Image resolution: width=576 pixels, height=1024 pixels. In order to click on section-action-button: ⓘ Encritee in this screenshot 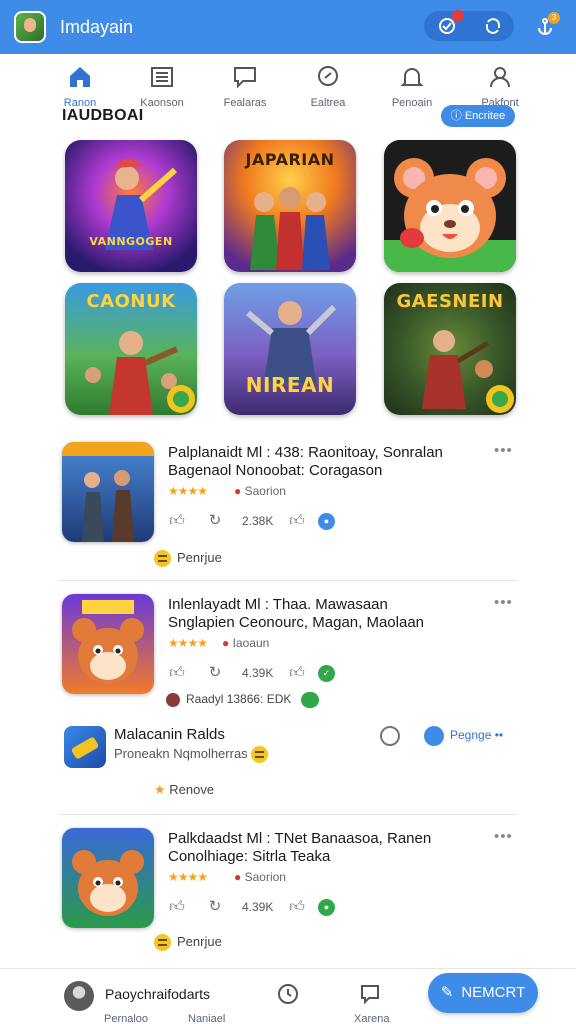, I will do `click(478, 116)`.